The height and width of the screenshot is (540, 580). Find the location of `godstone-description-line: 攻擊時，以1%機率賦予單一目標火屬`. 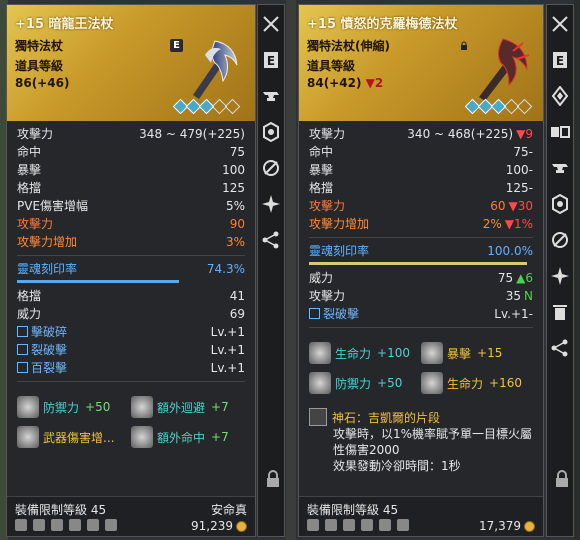

godstone-description-line: 攻擊時，以1%機率賦予單一目標火屬 is located at coordinates (433, 434).